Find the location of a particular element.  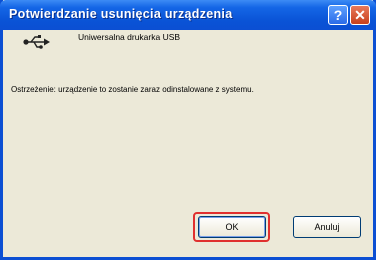

usb-icon is located at coordinates (36, 42).